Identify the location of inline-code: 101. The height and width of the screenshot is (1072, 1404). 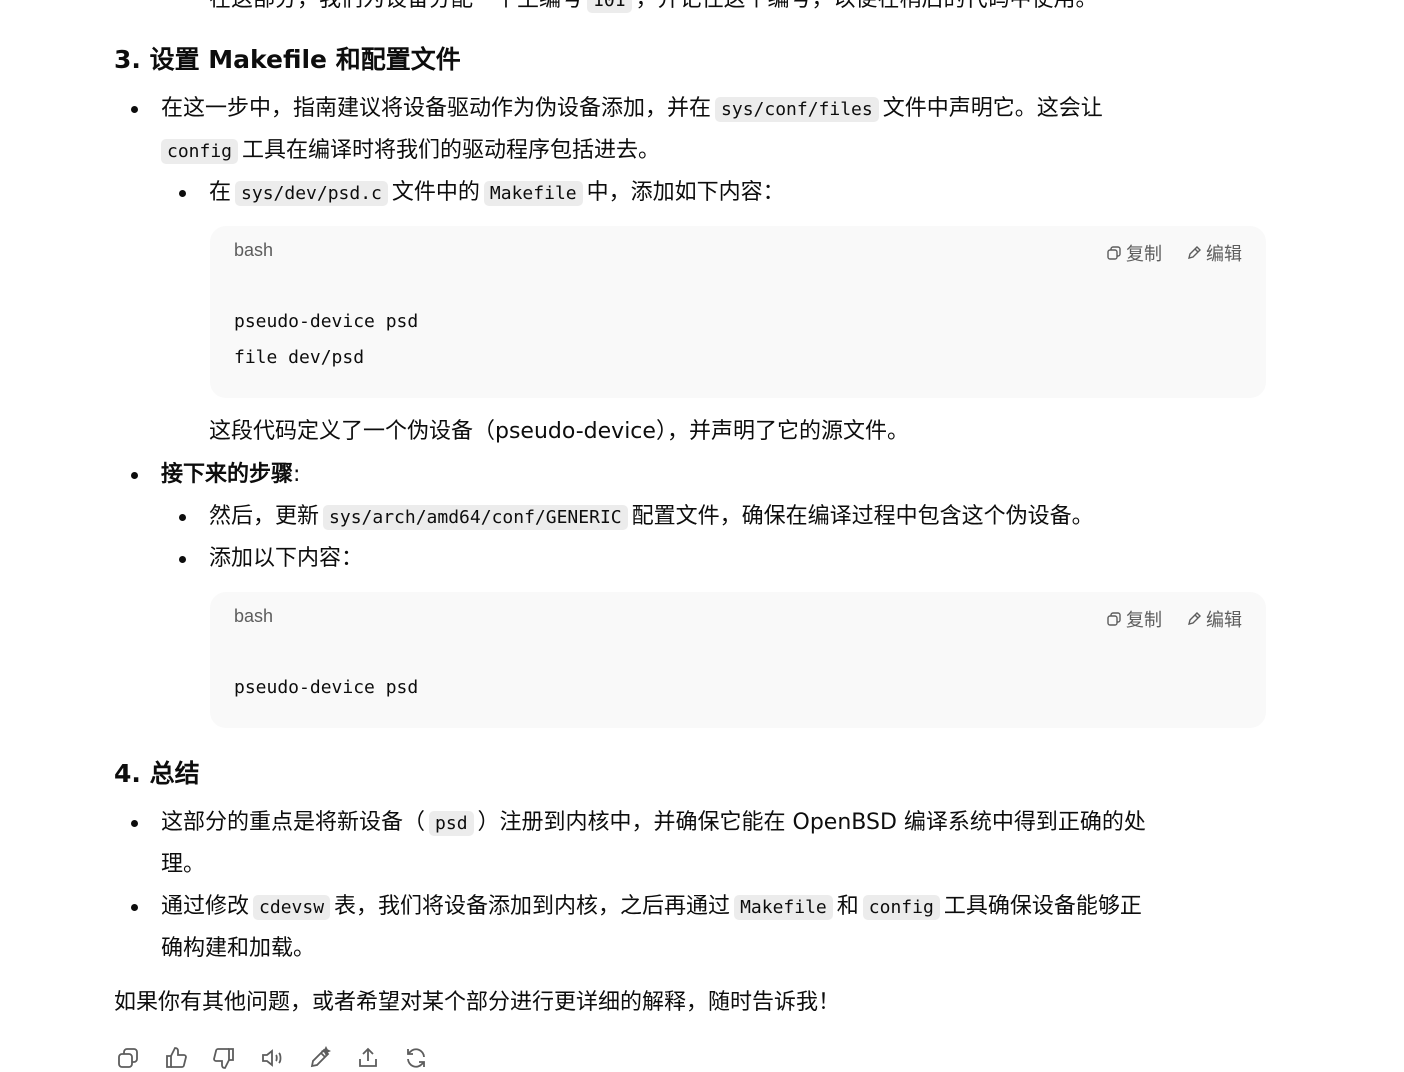
(609, 6).